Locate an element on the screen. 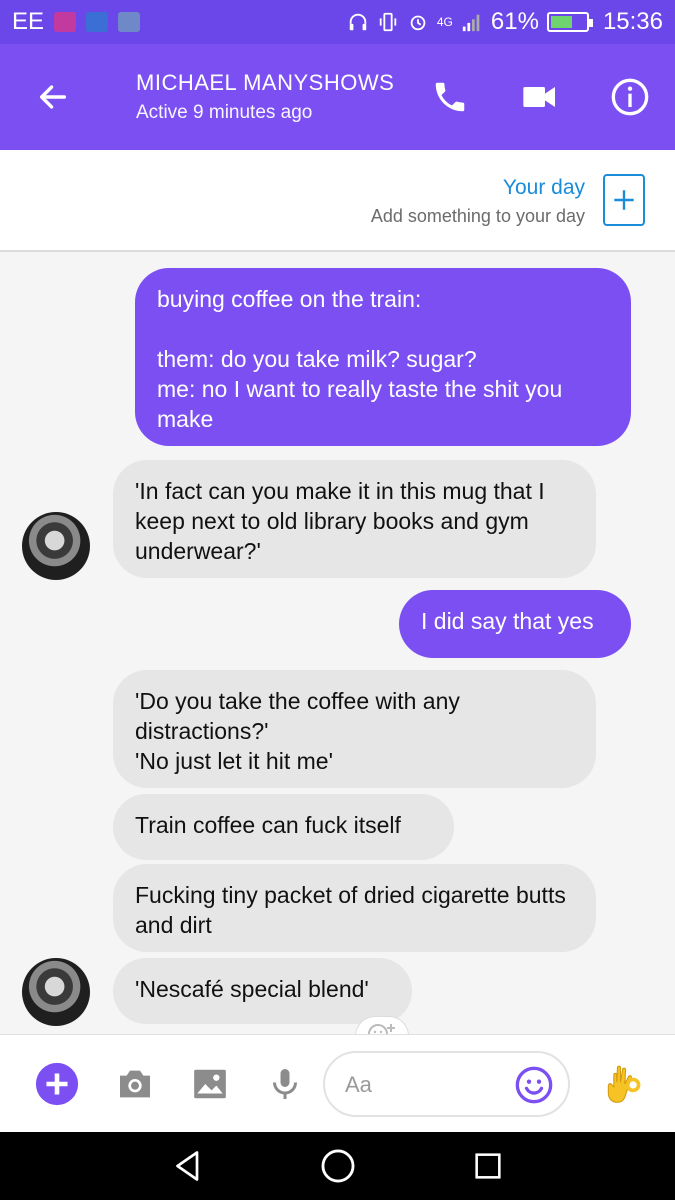  call-button is located at coordinates (450, 97).